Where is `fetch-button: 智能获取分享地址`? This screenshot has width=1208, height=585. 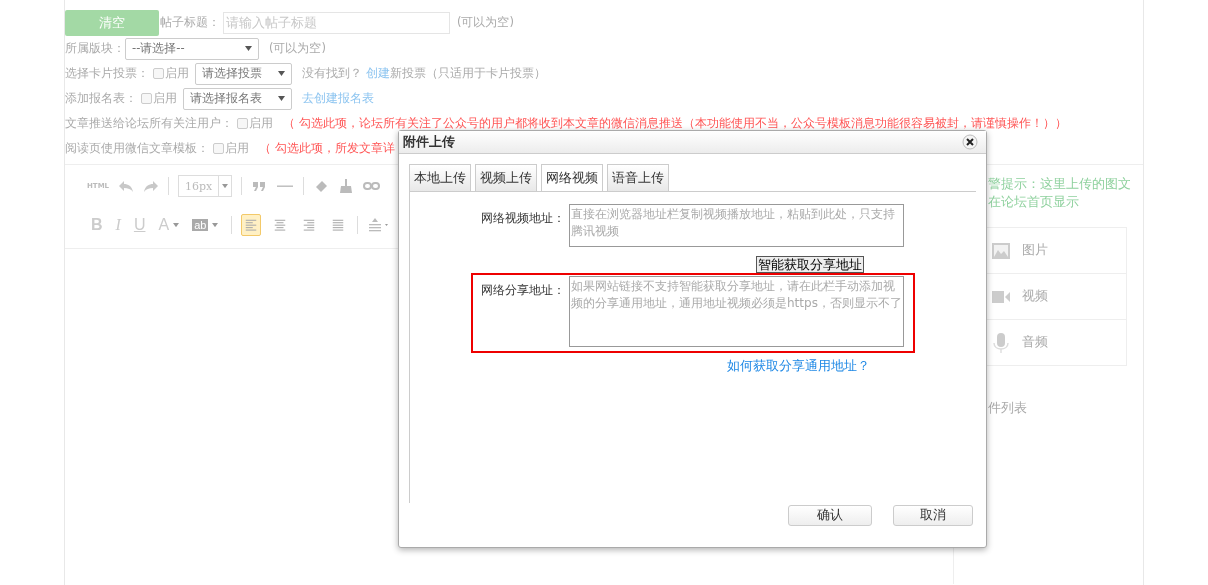
fetch-button: 智能获取分享地址 is located at coordinates (810, 264).